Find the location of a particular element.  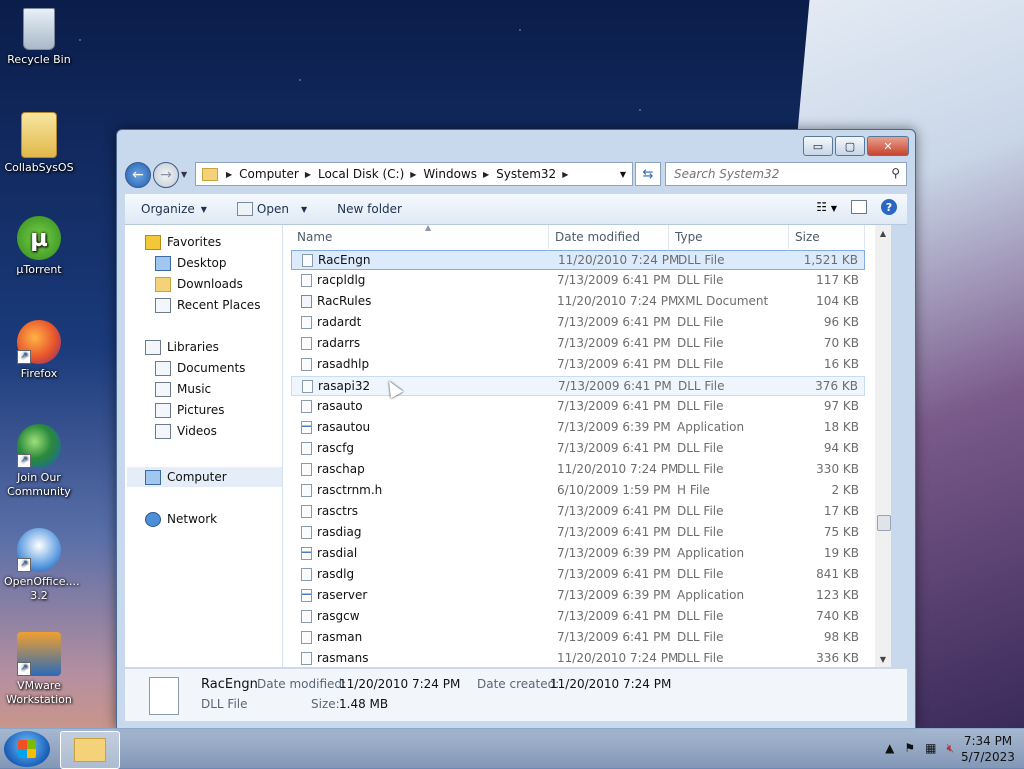

desktop-icon-recycle-bin: Recycle Bin is located at coordinates (39, 37).